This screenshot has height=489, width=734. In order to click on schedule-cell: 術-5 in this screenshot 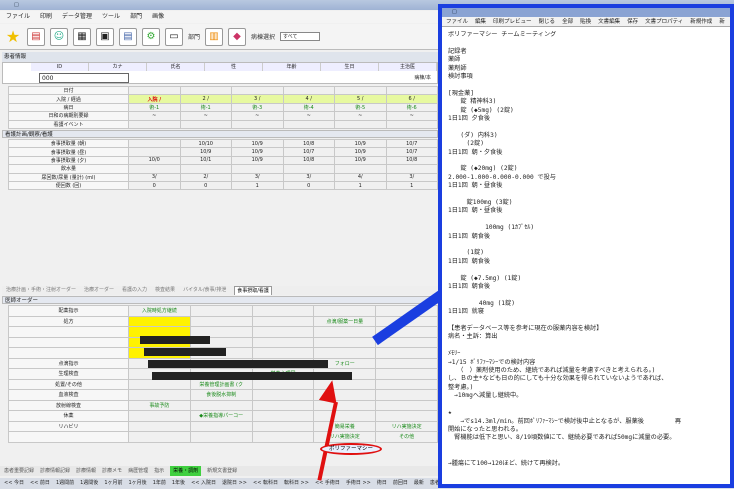, I will do `click(360, 107)`.